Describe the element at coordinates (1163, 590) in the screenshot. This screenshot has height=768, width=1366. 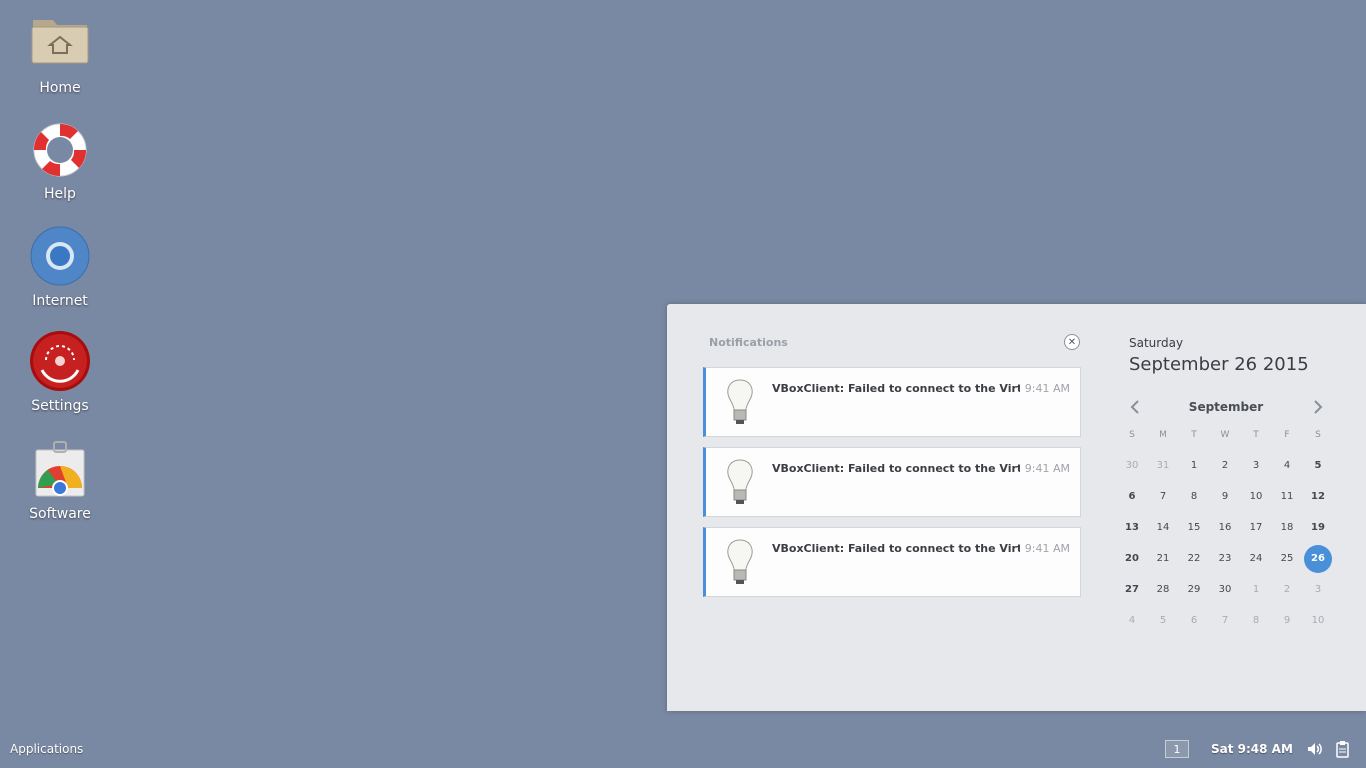
I see `calendar-day: 28` at that location.